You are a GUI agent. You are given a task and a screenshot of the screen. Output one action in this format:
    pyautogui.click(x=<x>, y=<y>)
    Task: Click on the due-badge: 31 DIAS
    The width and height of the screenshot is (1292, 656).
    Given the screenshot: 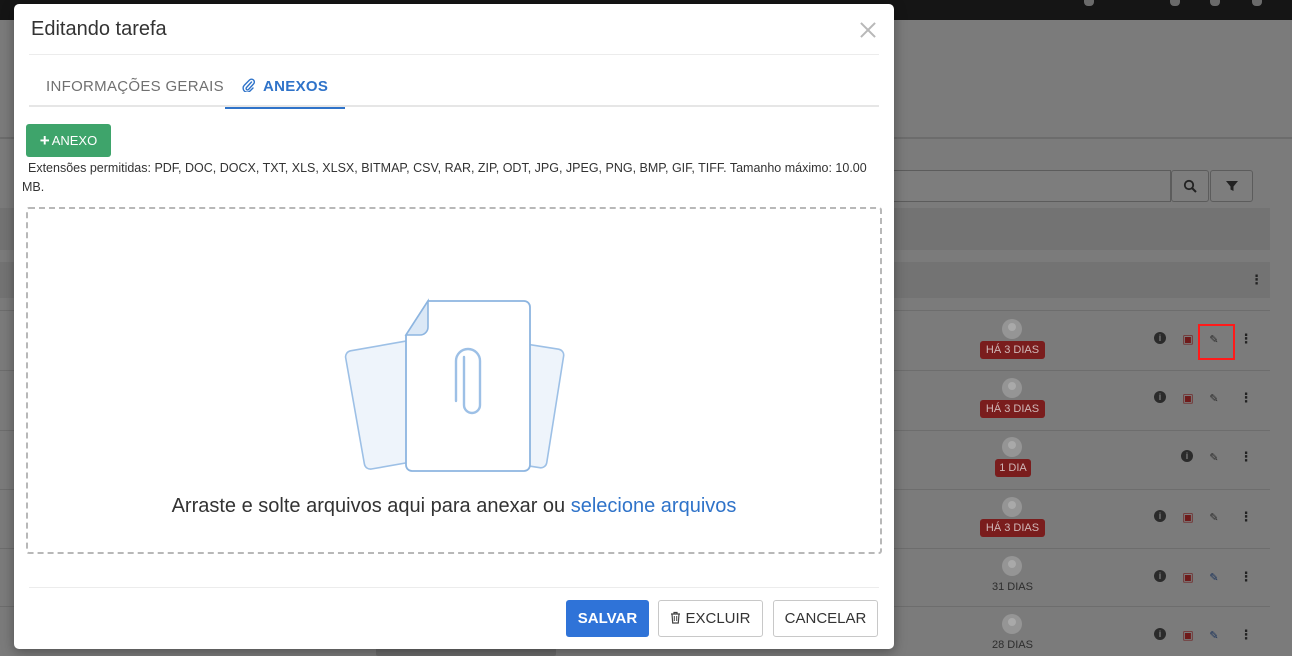 What is the action you would take?
    pyautogui.click(x=1012, y=587)
    